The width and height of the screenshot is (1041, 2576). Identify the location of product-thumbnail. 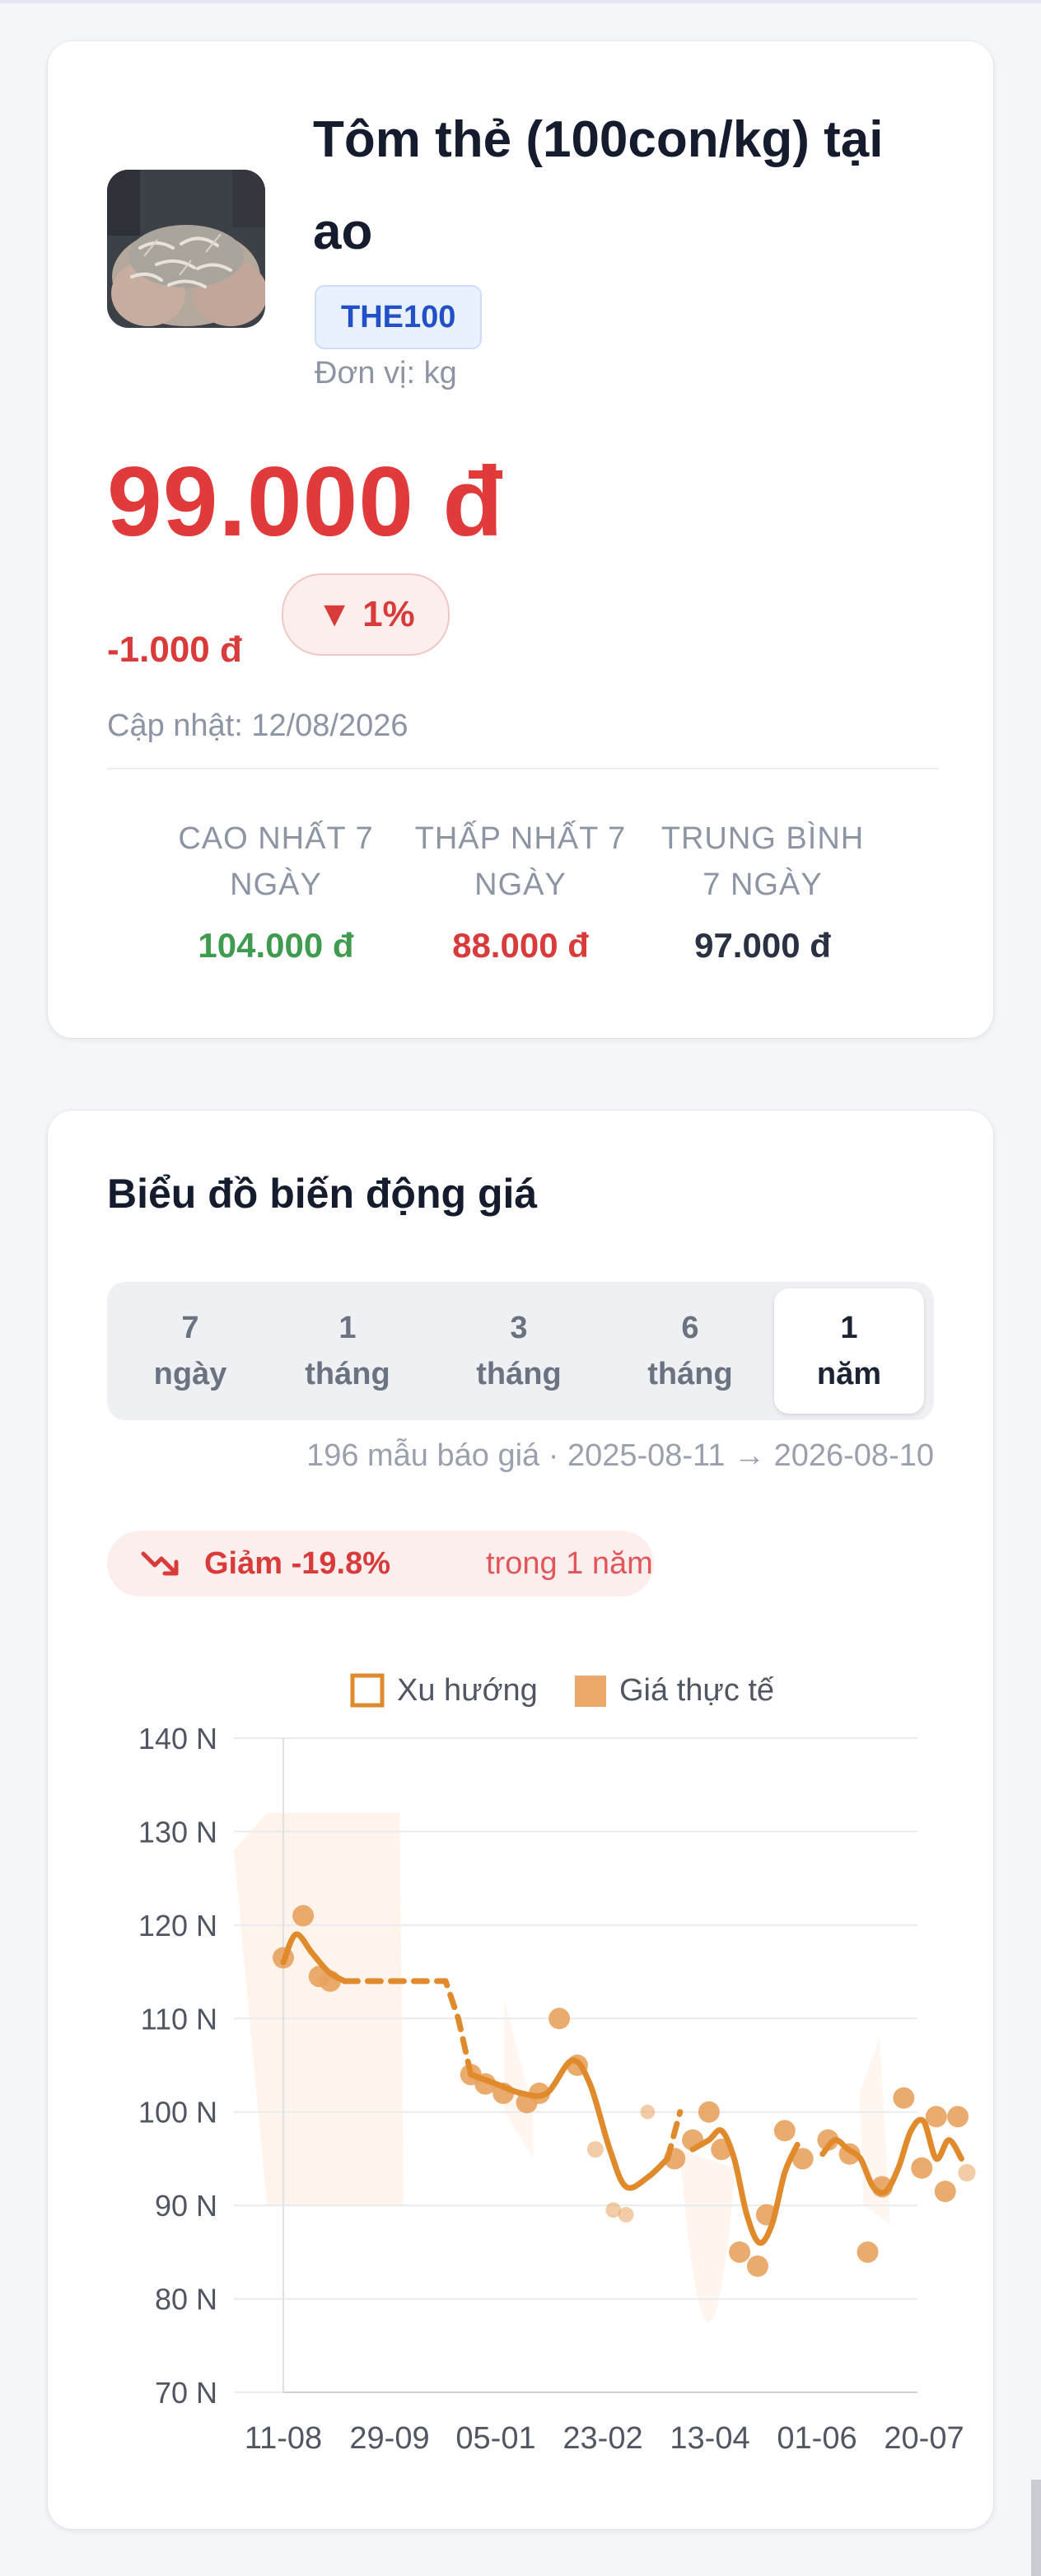
(186, 249).